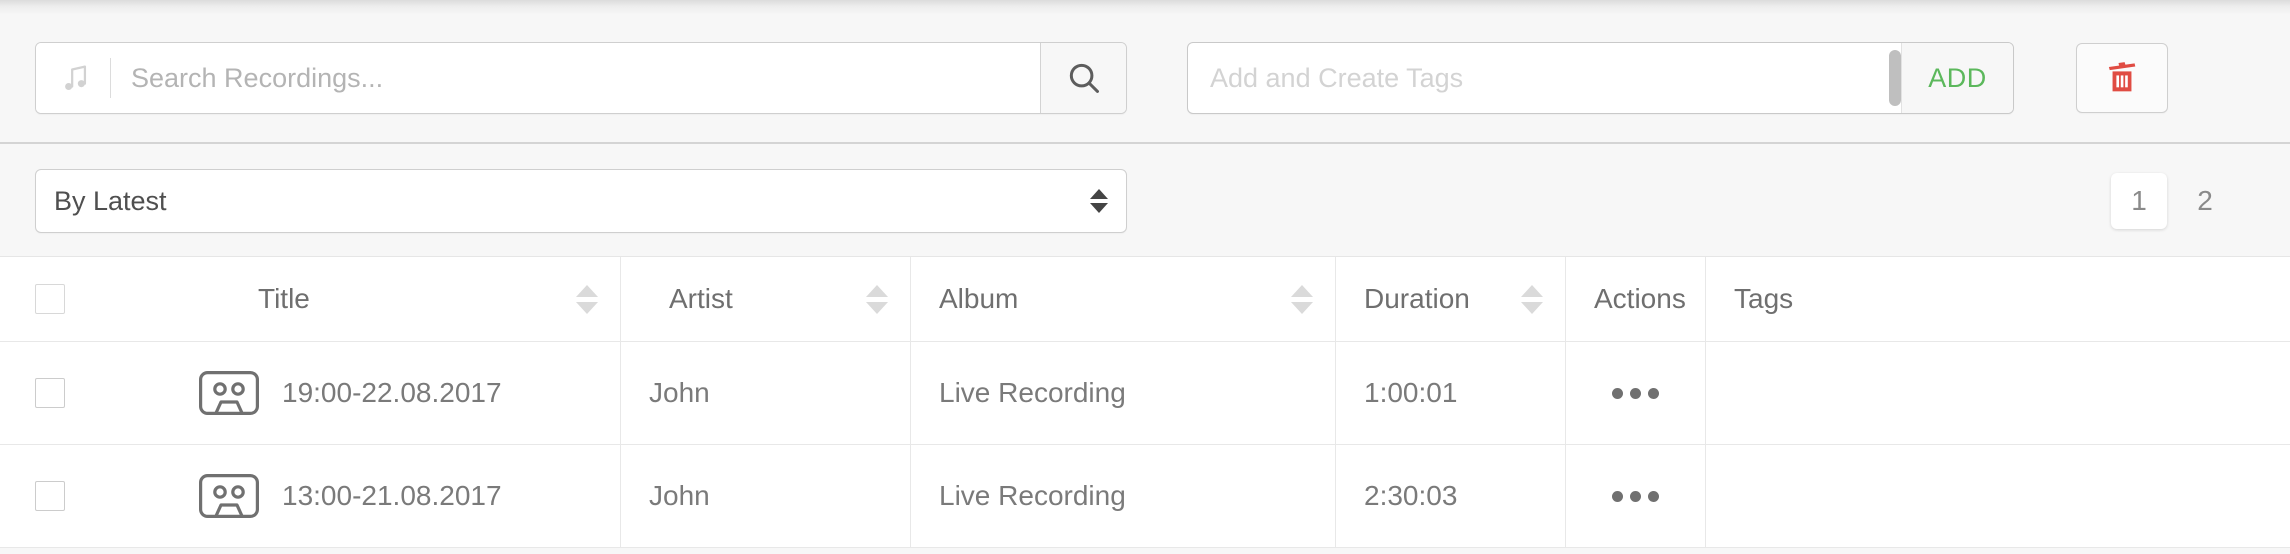 The width and height of the screenshot is (2290, 554). I want to click on row-duration-cell: 2:30:03, so click(1450, 496).